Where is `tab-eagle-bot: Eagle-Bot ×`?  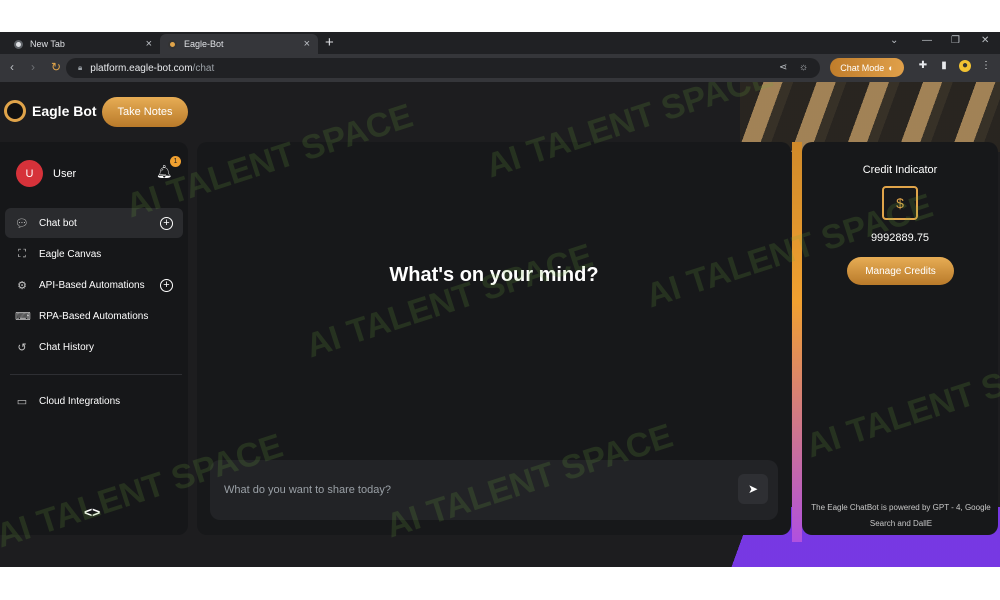
tab-eagle-bot: Eagle-Bot × is located at coordinates (239, 44).